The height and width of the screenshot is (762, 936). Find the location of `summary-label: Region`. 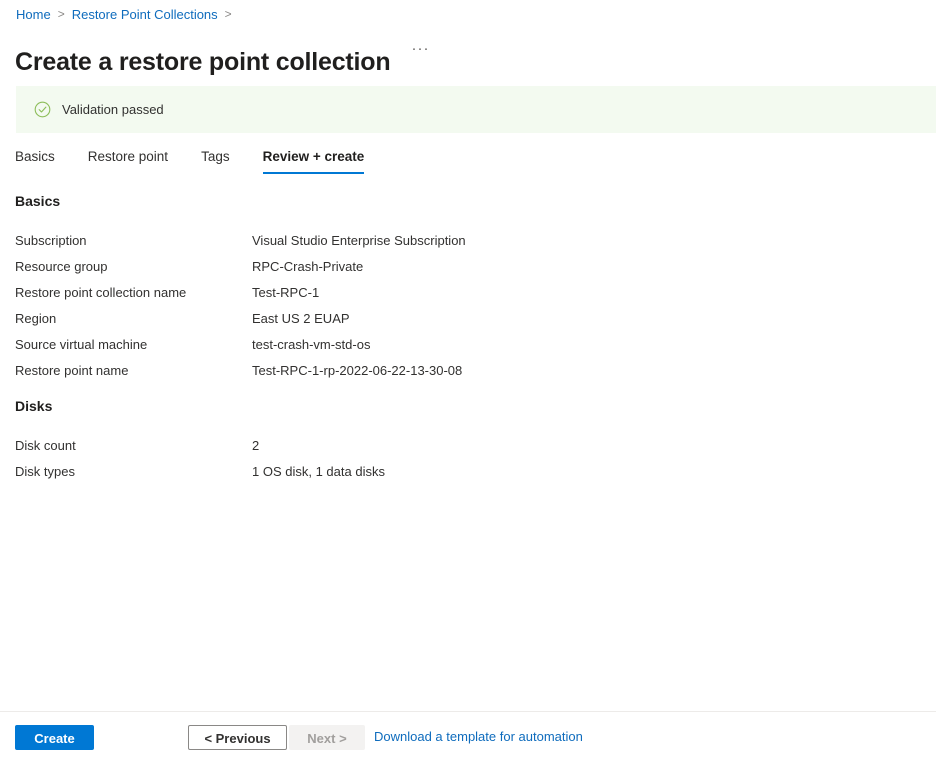

summary-label: Region is located at coordinates (36, 318).